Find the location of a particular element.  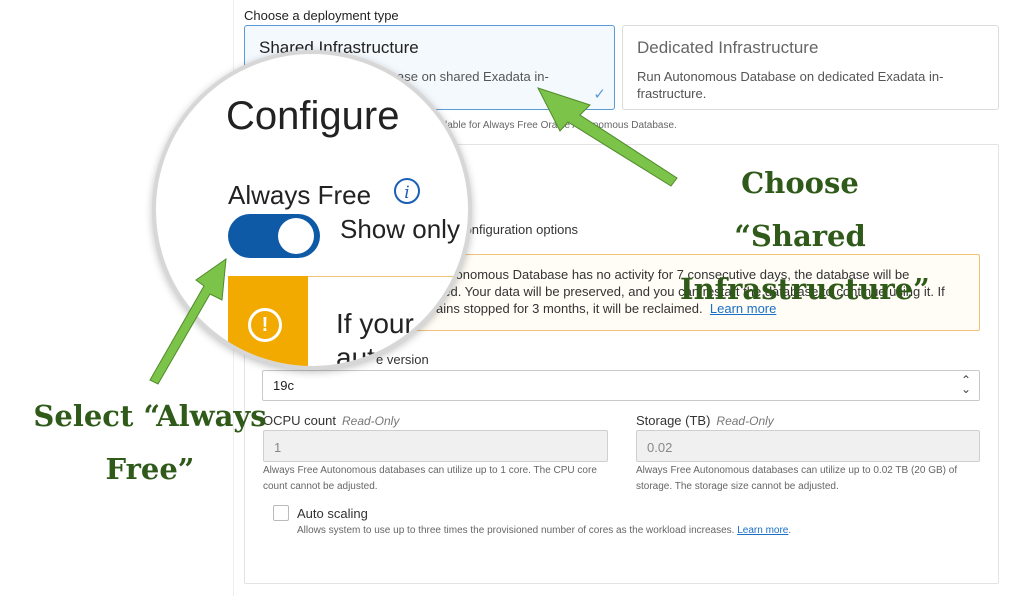

choose-shared-infrastructure-annotation: Choose “Shared Infrastructure” is located at coordinates (805, 236).